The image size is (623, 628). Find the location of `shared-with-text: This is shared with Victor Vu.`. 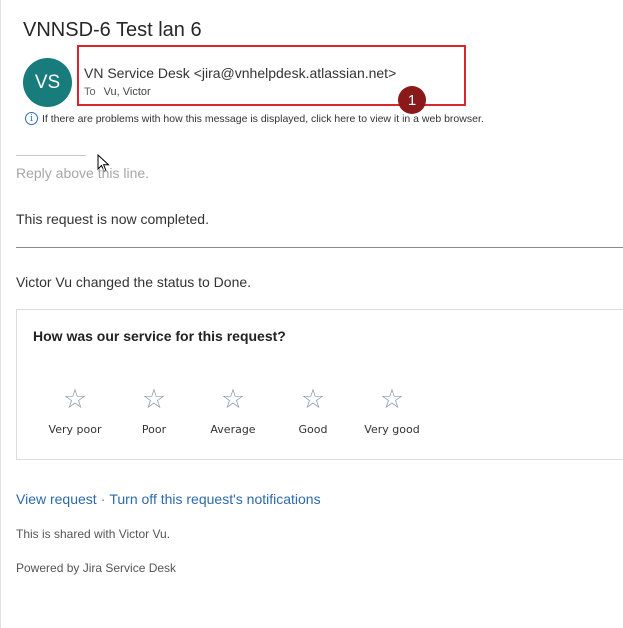

shared-with-text: This is shared with Victor Vu. is located at coordinates (93, 534).